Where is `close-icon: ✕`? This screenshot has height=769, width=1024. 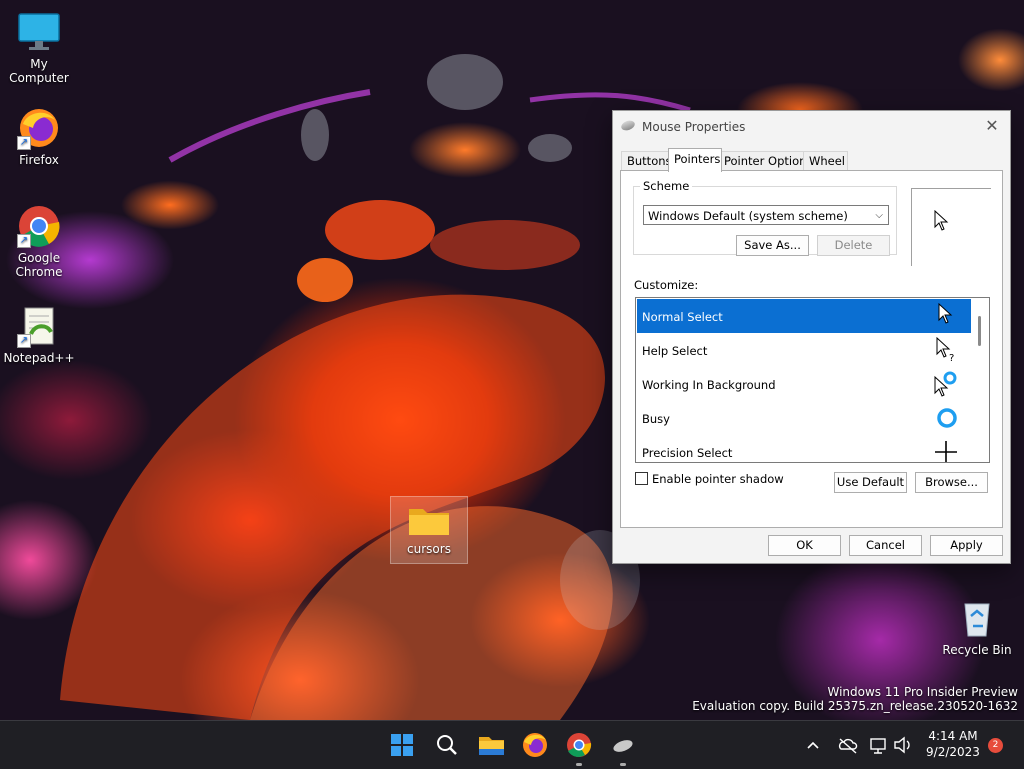
close-icon: ✕ is located at coordinates (992, 126).